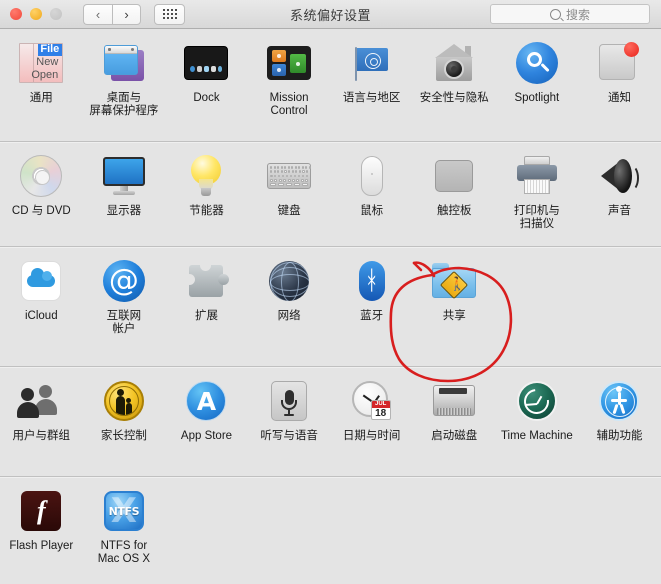  I want to click on pref-pane-ntfs-for-mac: X NTFS NTFS for Mac OS X, so click(124, 531).